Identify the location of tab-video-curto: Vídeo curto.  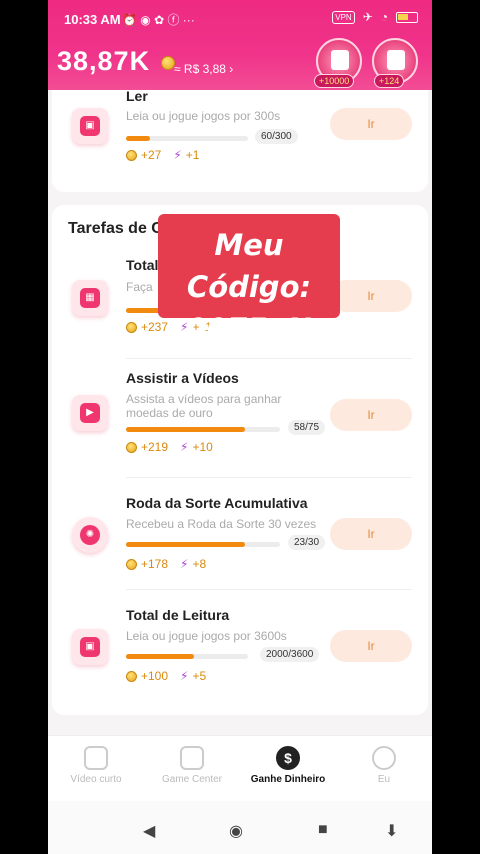
(96, 765).